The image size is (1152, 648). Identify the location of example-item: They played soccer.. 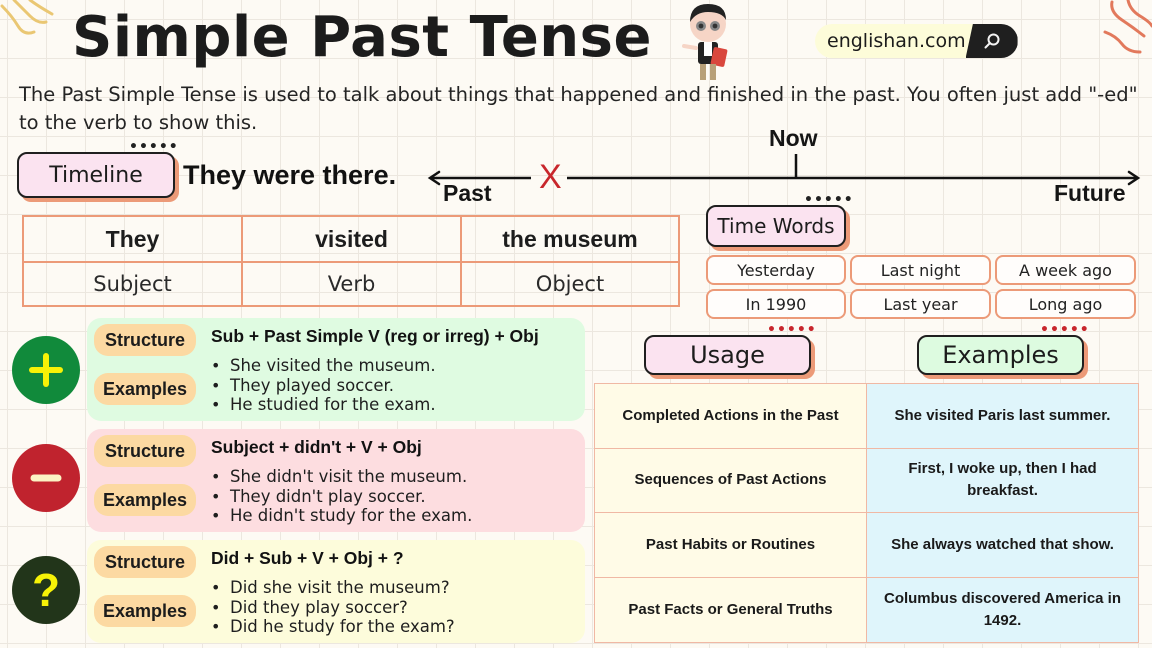
(323, 386).